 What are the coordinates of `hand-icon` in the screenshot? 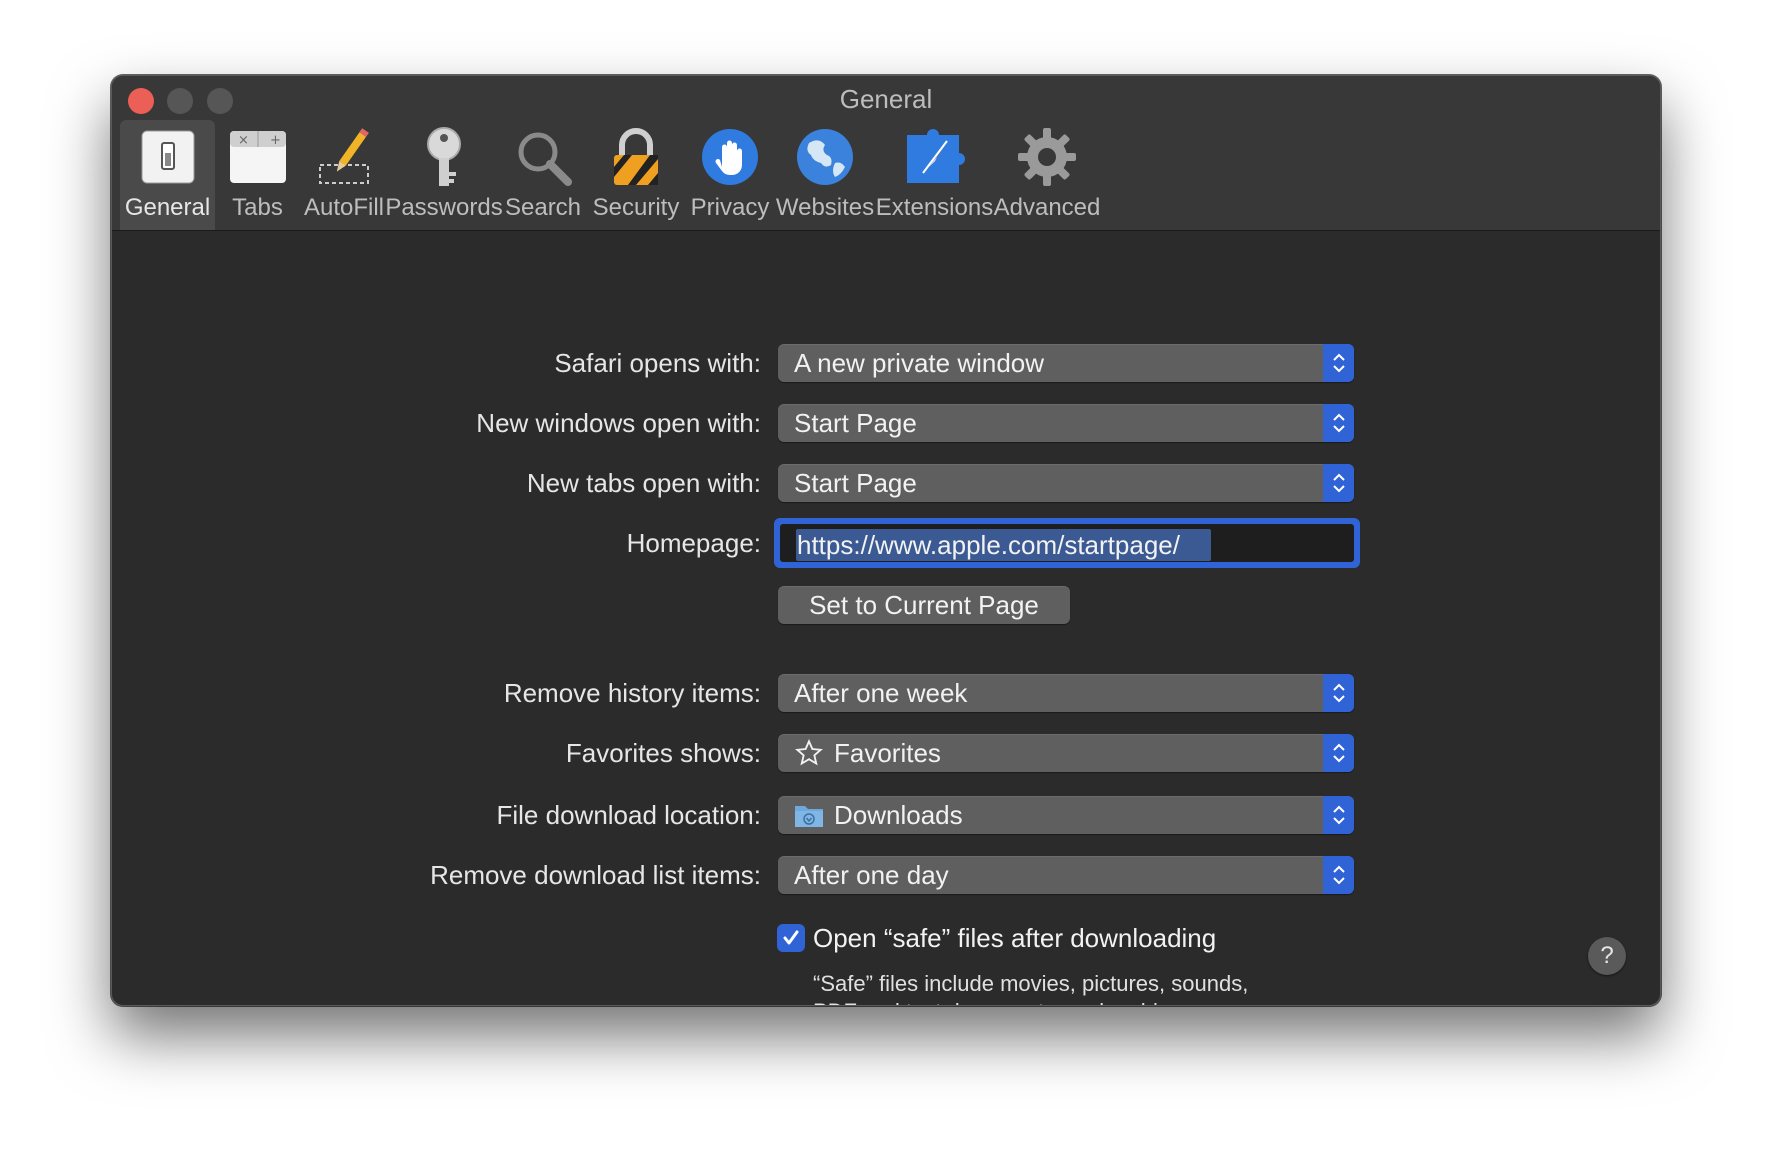 It's located at (730, 157).